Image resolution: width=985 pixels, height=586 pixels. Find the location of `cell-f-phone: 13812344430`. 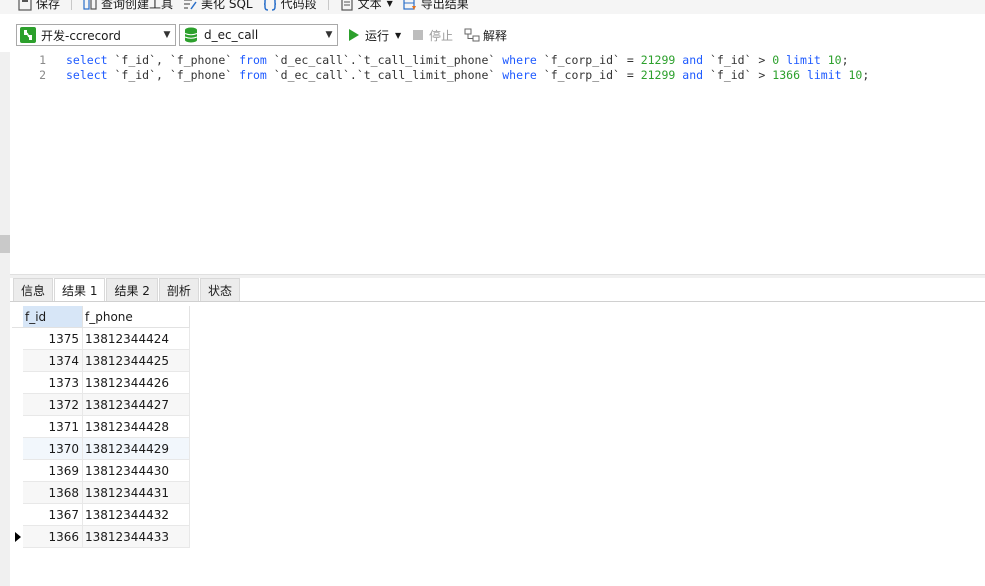

cell-f-phone: 13812344430 is located at coordinates (136, 471).